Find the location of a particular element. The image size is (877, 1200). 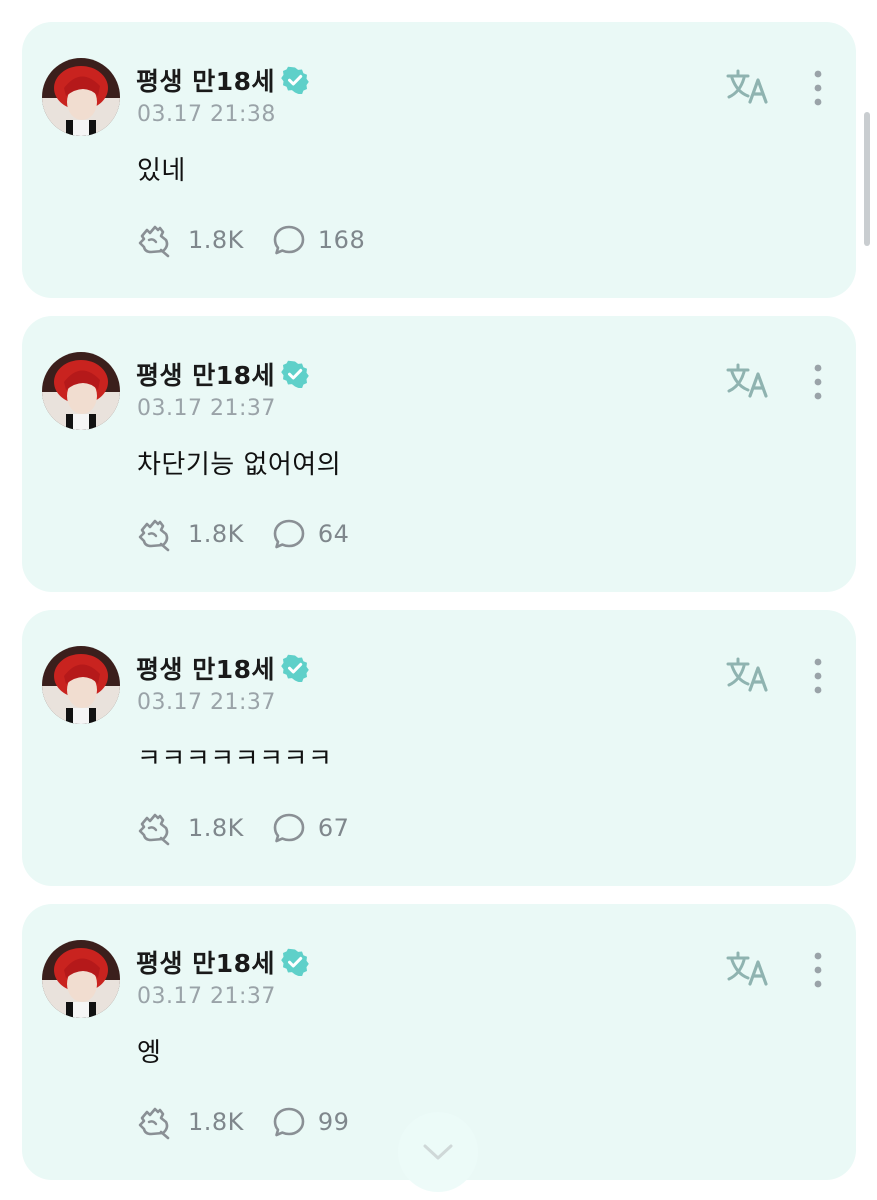

post-text: 엥 is located at coordinates (149, 1053).